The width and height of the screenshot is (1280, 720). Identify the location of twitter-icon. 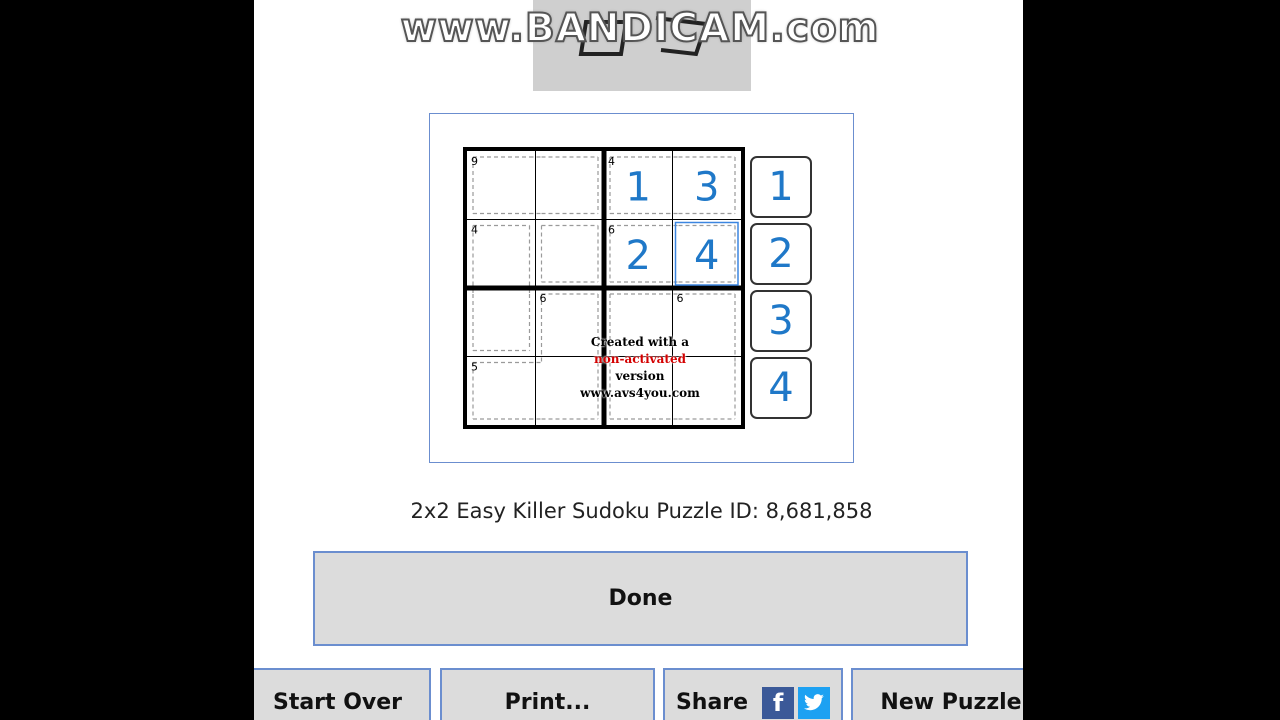
(814, 703).